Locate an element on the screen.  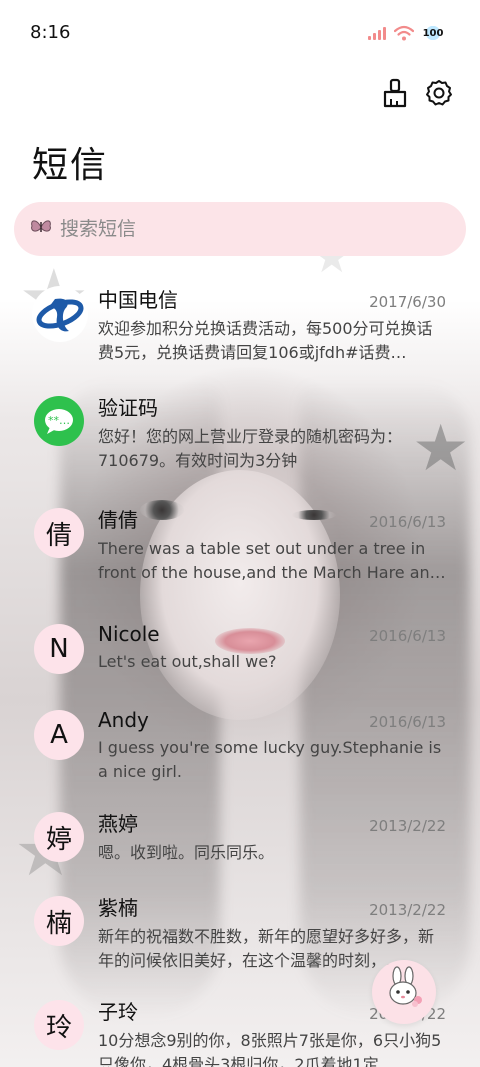
signal-icon is located at coordinates (377, 33).